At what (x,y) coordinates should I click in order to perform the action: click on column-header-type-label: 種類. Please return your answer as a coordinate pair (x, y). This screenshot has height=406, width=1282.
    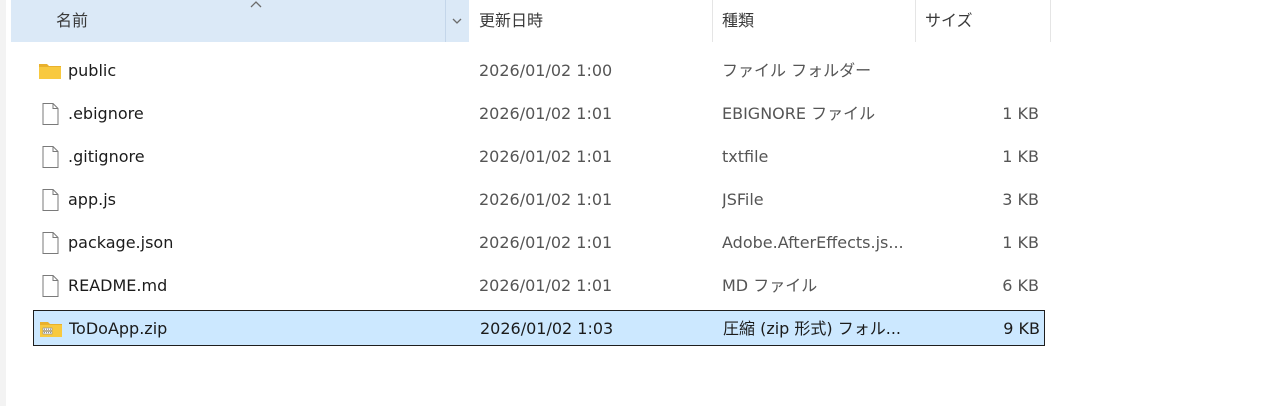
    Looking at the image, I should click on (738, 20).